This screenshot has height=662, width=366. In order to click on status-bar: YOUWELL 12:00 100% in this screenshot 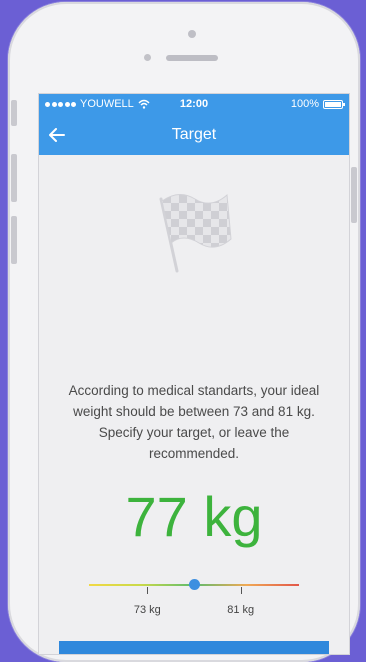, I will do `click(194, 104)`.